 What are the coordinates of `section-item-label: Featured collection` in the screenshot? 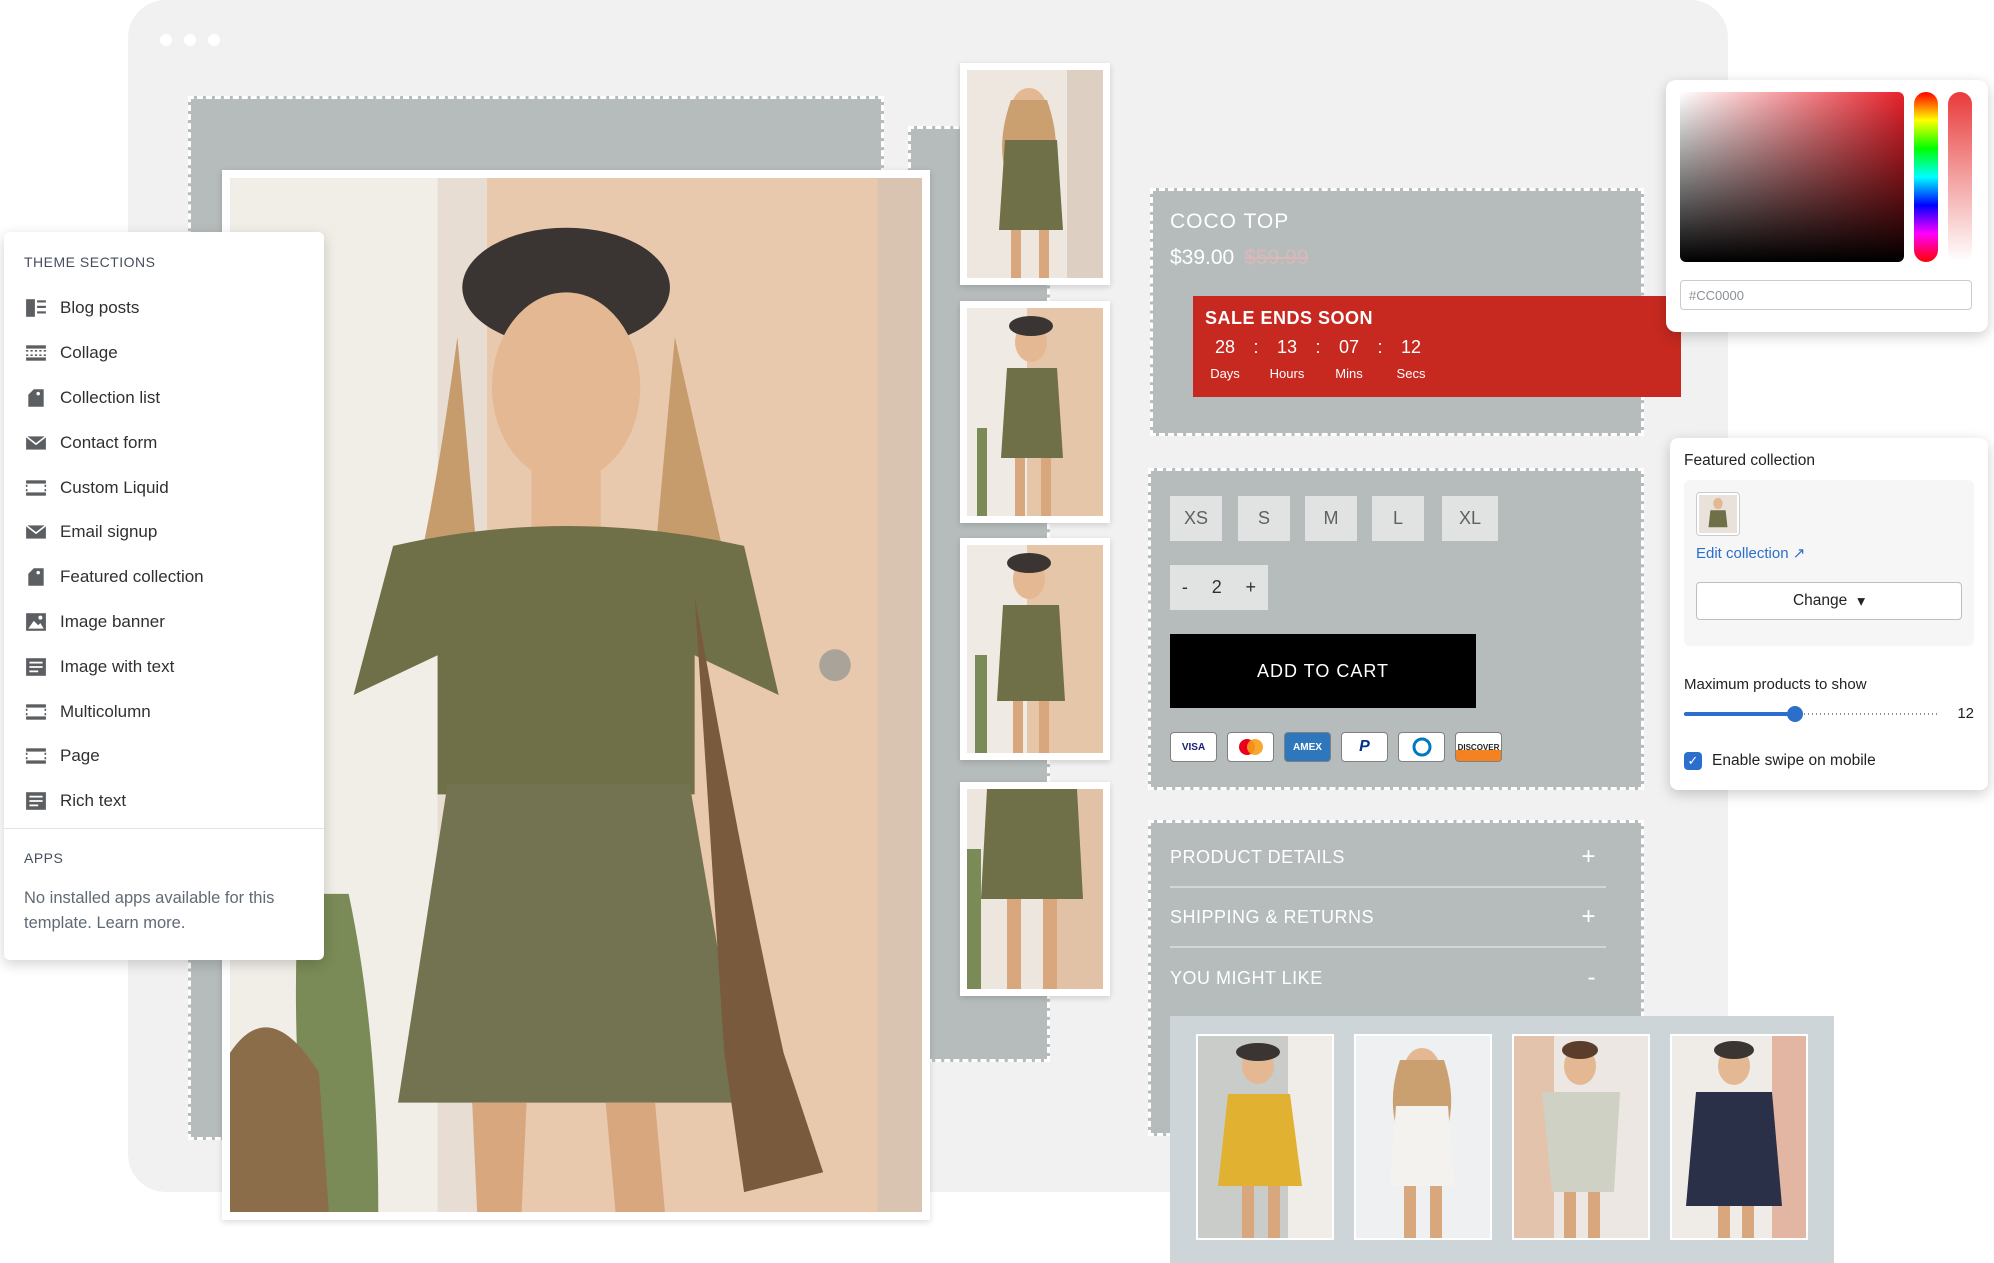 It's located at (132, 577).